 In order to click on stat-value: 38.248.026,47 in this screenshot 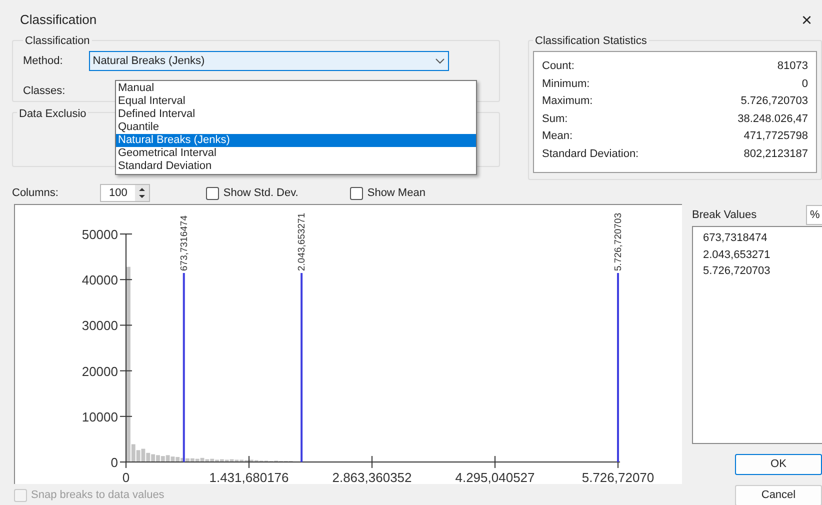, I will do `click(773, 119)`.